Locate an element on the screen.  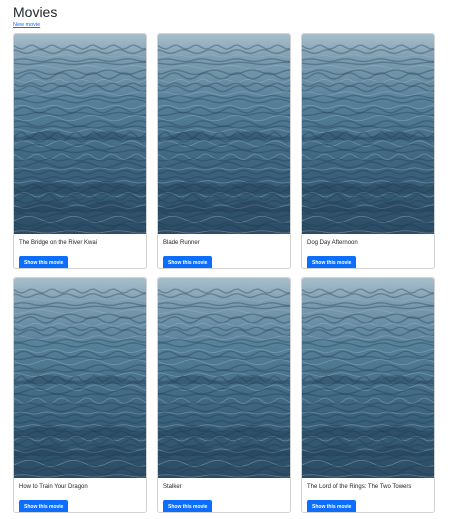
movie-title: The Bridge on the River Kwai is located at coordinates (58, 243).